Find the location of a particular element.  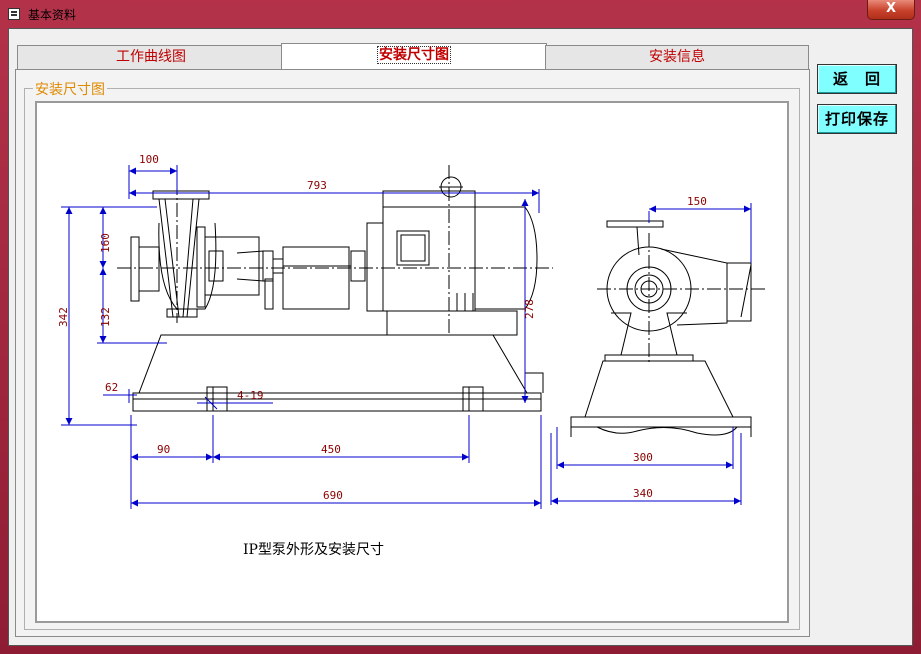

tab-work-curve: 工作曲线图 is located at coordinates (151, 57).